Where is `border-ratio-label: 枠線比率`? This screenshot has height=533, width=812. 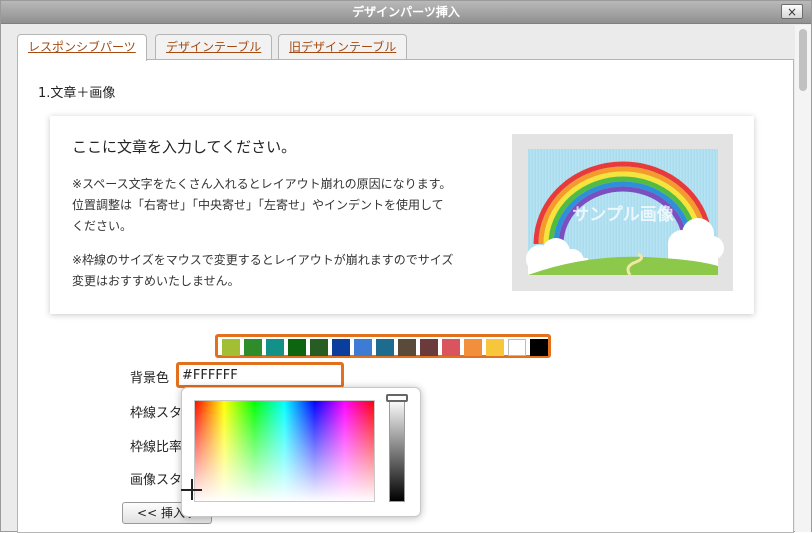 border-ratio-label: 枠線比率 is located at coordinates (156, 447).